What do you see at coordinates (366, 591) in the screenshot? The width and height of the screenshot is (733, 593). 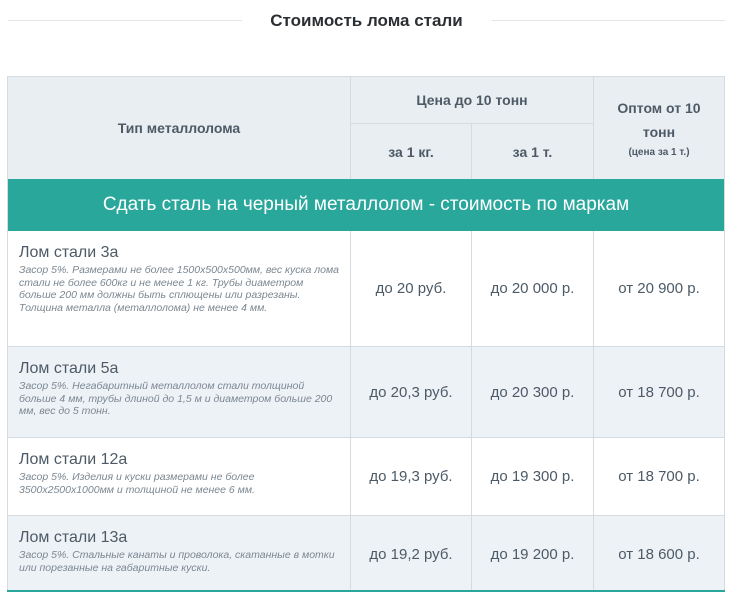 I see `table-bottom-border` at bounding box center [366, 591].